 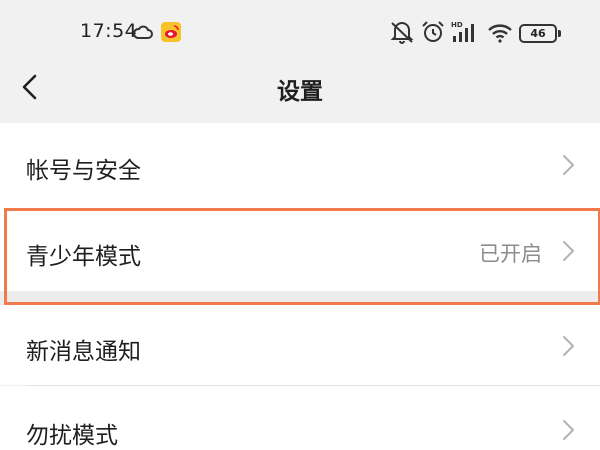 I want to click on settings-item-label: 青少年模式, so click(x=83, y=257).